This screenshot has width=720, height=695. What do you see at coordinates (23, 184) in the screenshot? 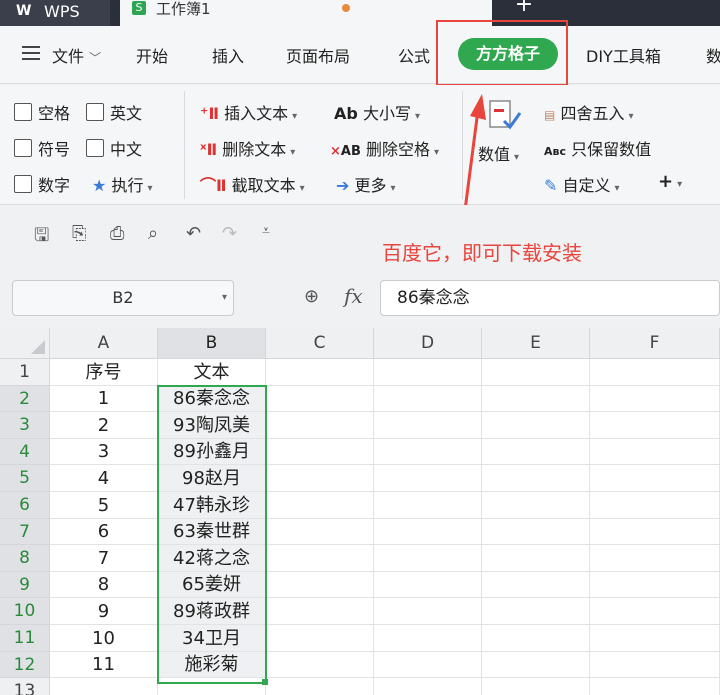
I see `checkbox-number` at bounding box center [23, 184].